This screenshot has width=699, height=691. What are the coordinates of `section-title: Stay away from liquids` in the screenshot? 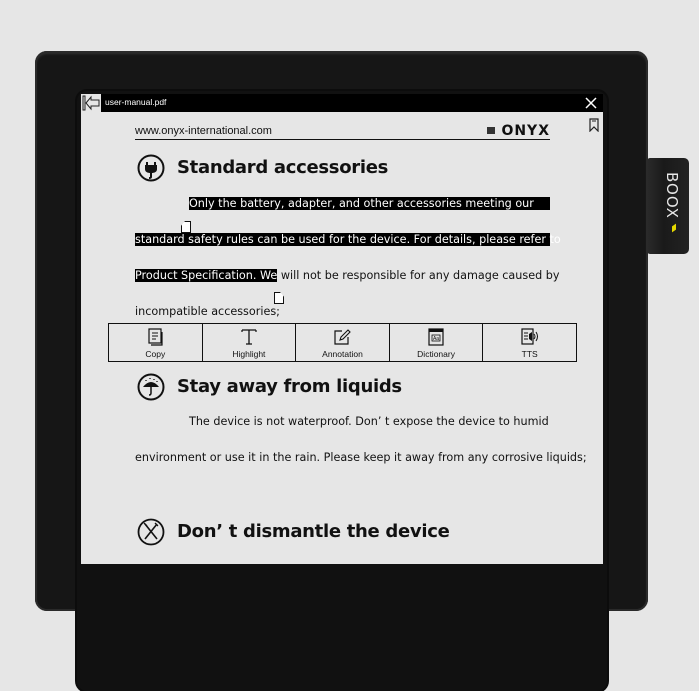 It's located at (289, 386).